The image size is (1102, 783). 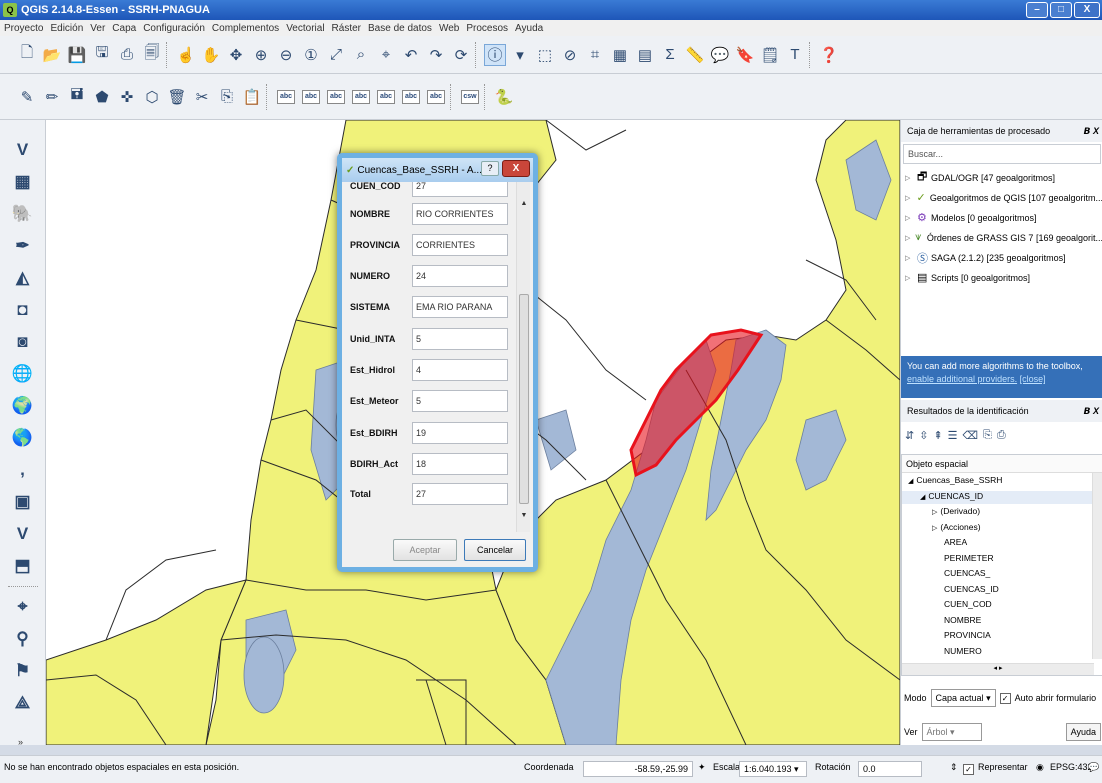 What do you see at coordinates (23, 374) in the screenshot?
I see `add-wms-layer-icon: 🌐` at bounding box center [23, 374].